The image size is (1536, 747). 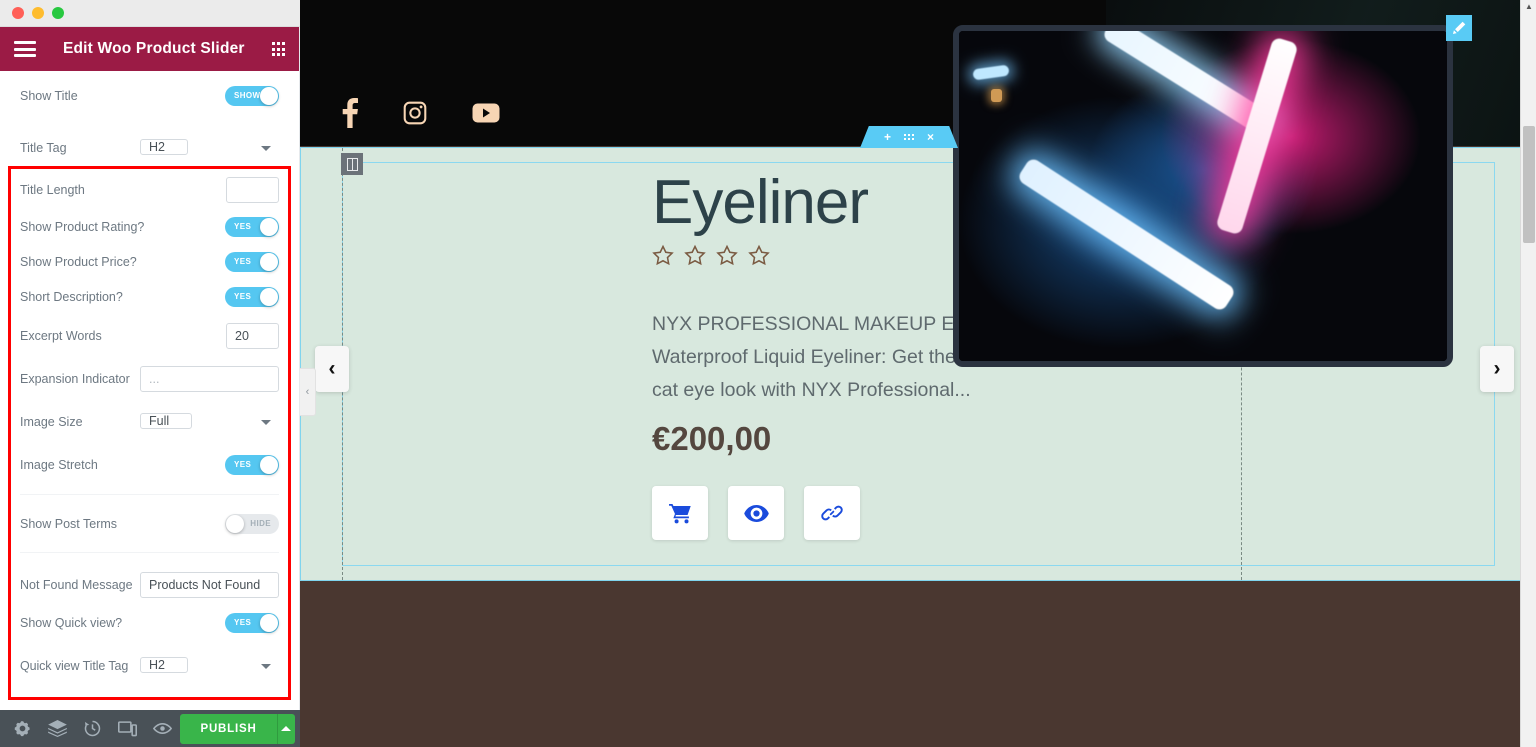 What do you see at coordinates (252, 335) in the screenshot?
I see `excerpt-words-input` at bounding box center [252, 335].